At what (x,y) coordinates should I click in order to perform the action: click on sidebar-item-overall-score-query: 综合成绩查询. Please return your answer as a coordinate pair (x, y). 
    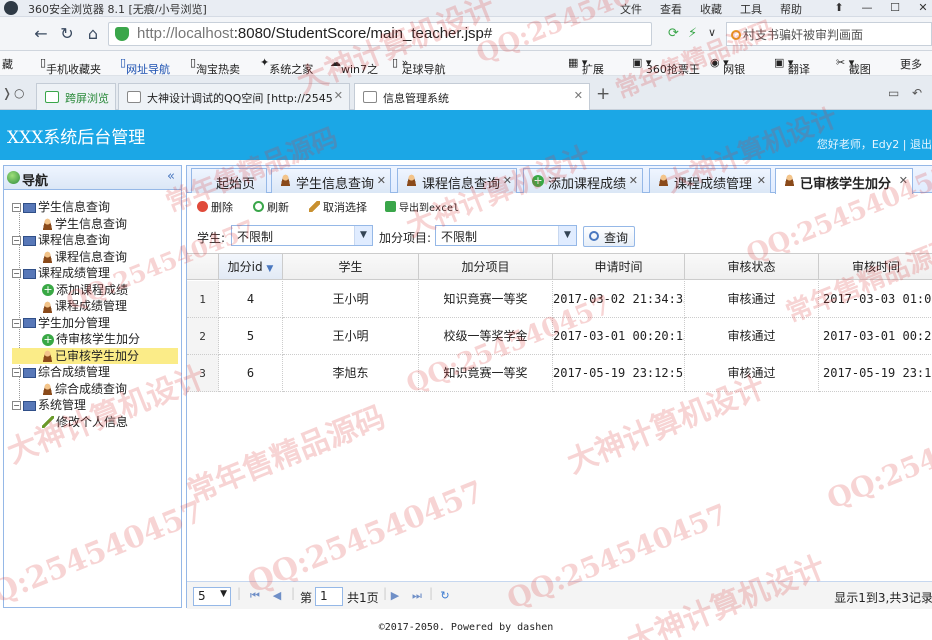
    Looking at the image, I should click on (84, 389).